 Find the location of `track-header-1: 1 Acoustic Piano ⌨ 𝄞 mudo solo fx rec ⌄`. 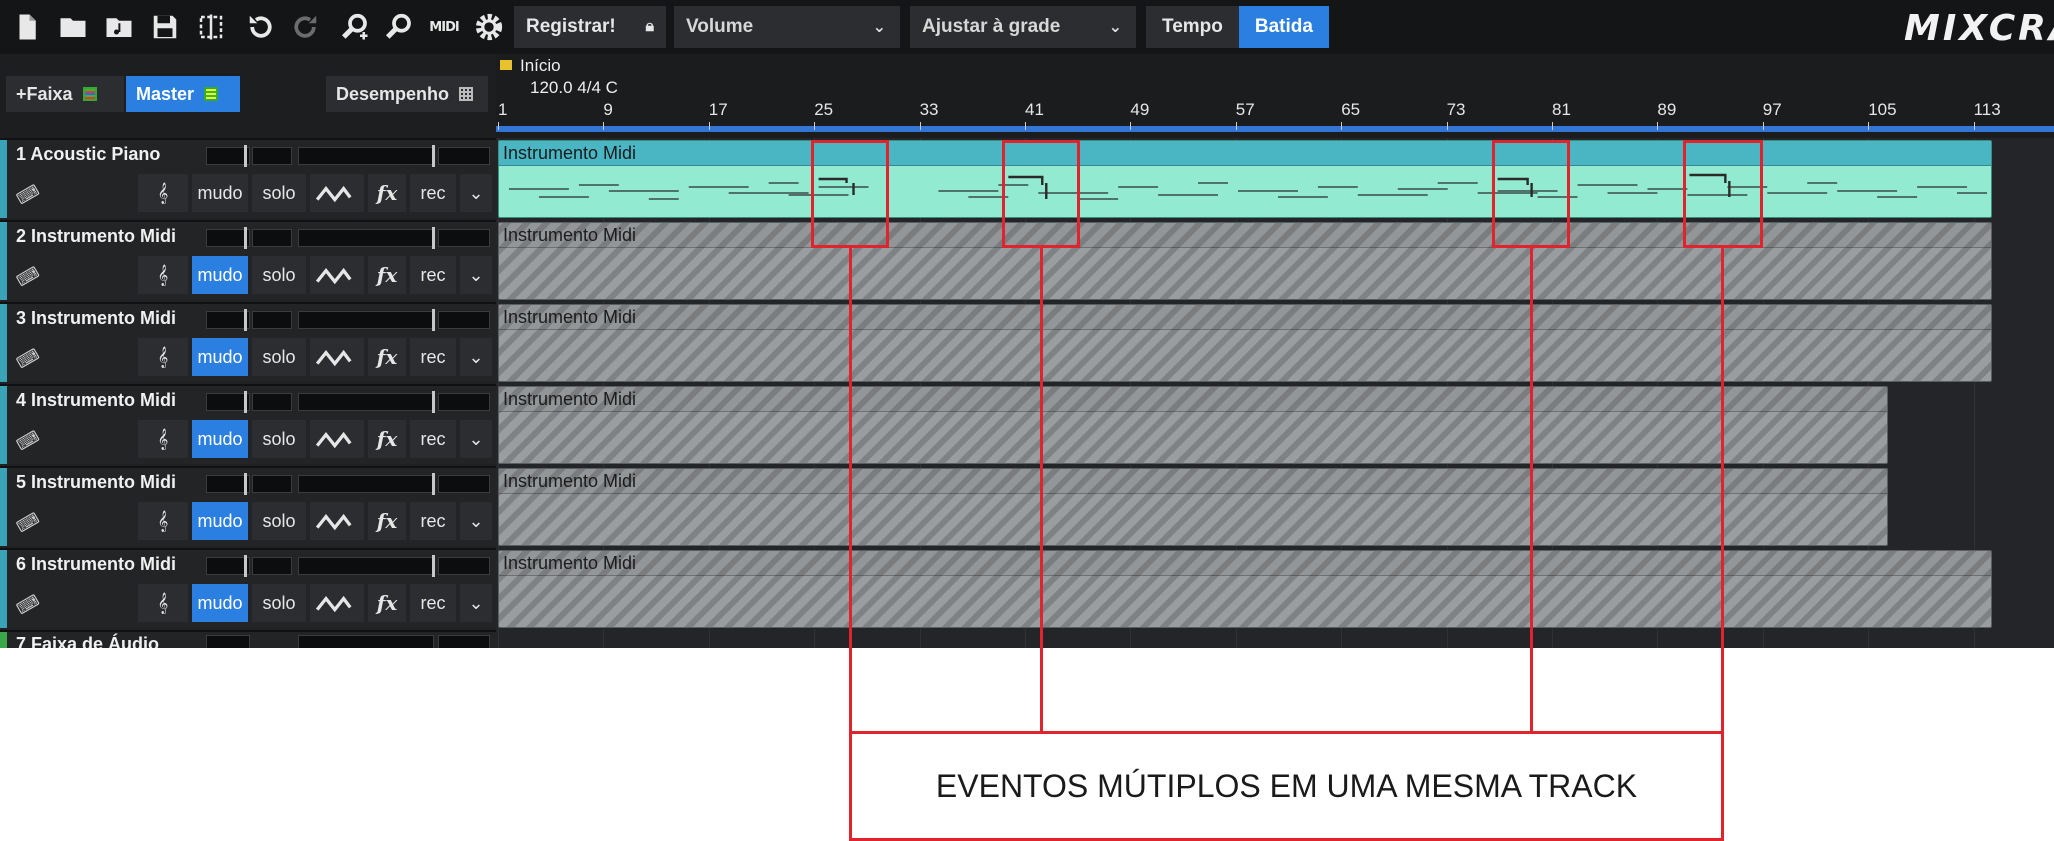

track-header-1: 1 Acoustic Piano ⌨ 𝄞 mudo solo fx rec ⌄ is located at coordinates (248, 178).